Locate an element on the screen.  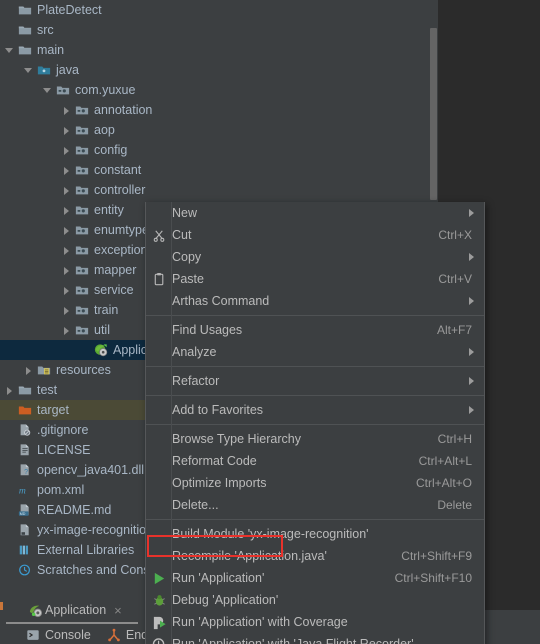
menu-item-label: Recompile 'Application.java' is located at coordinates (249, 556).